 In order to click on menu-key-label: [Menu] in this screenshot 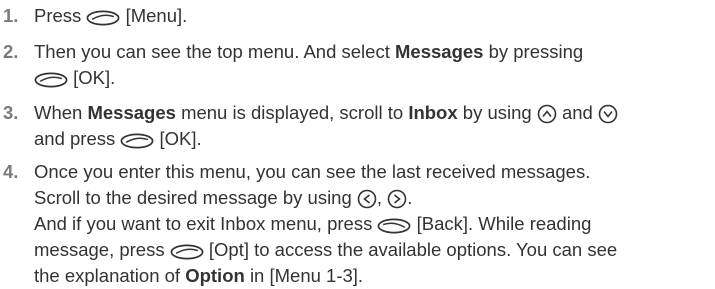, I will do `click(154, 15)`.